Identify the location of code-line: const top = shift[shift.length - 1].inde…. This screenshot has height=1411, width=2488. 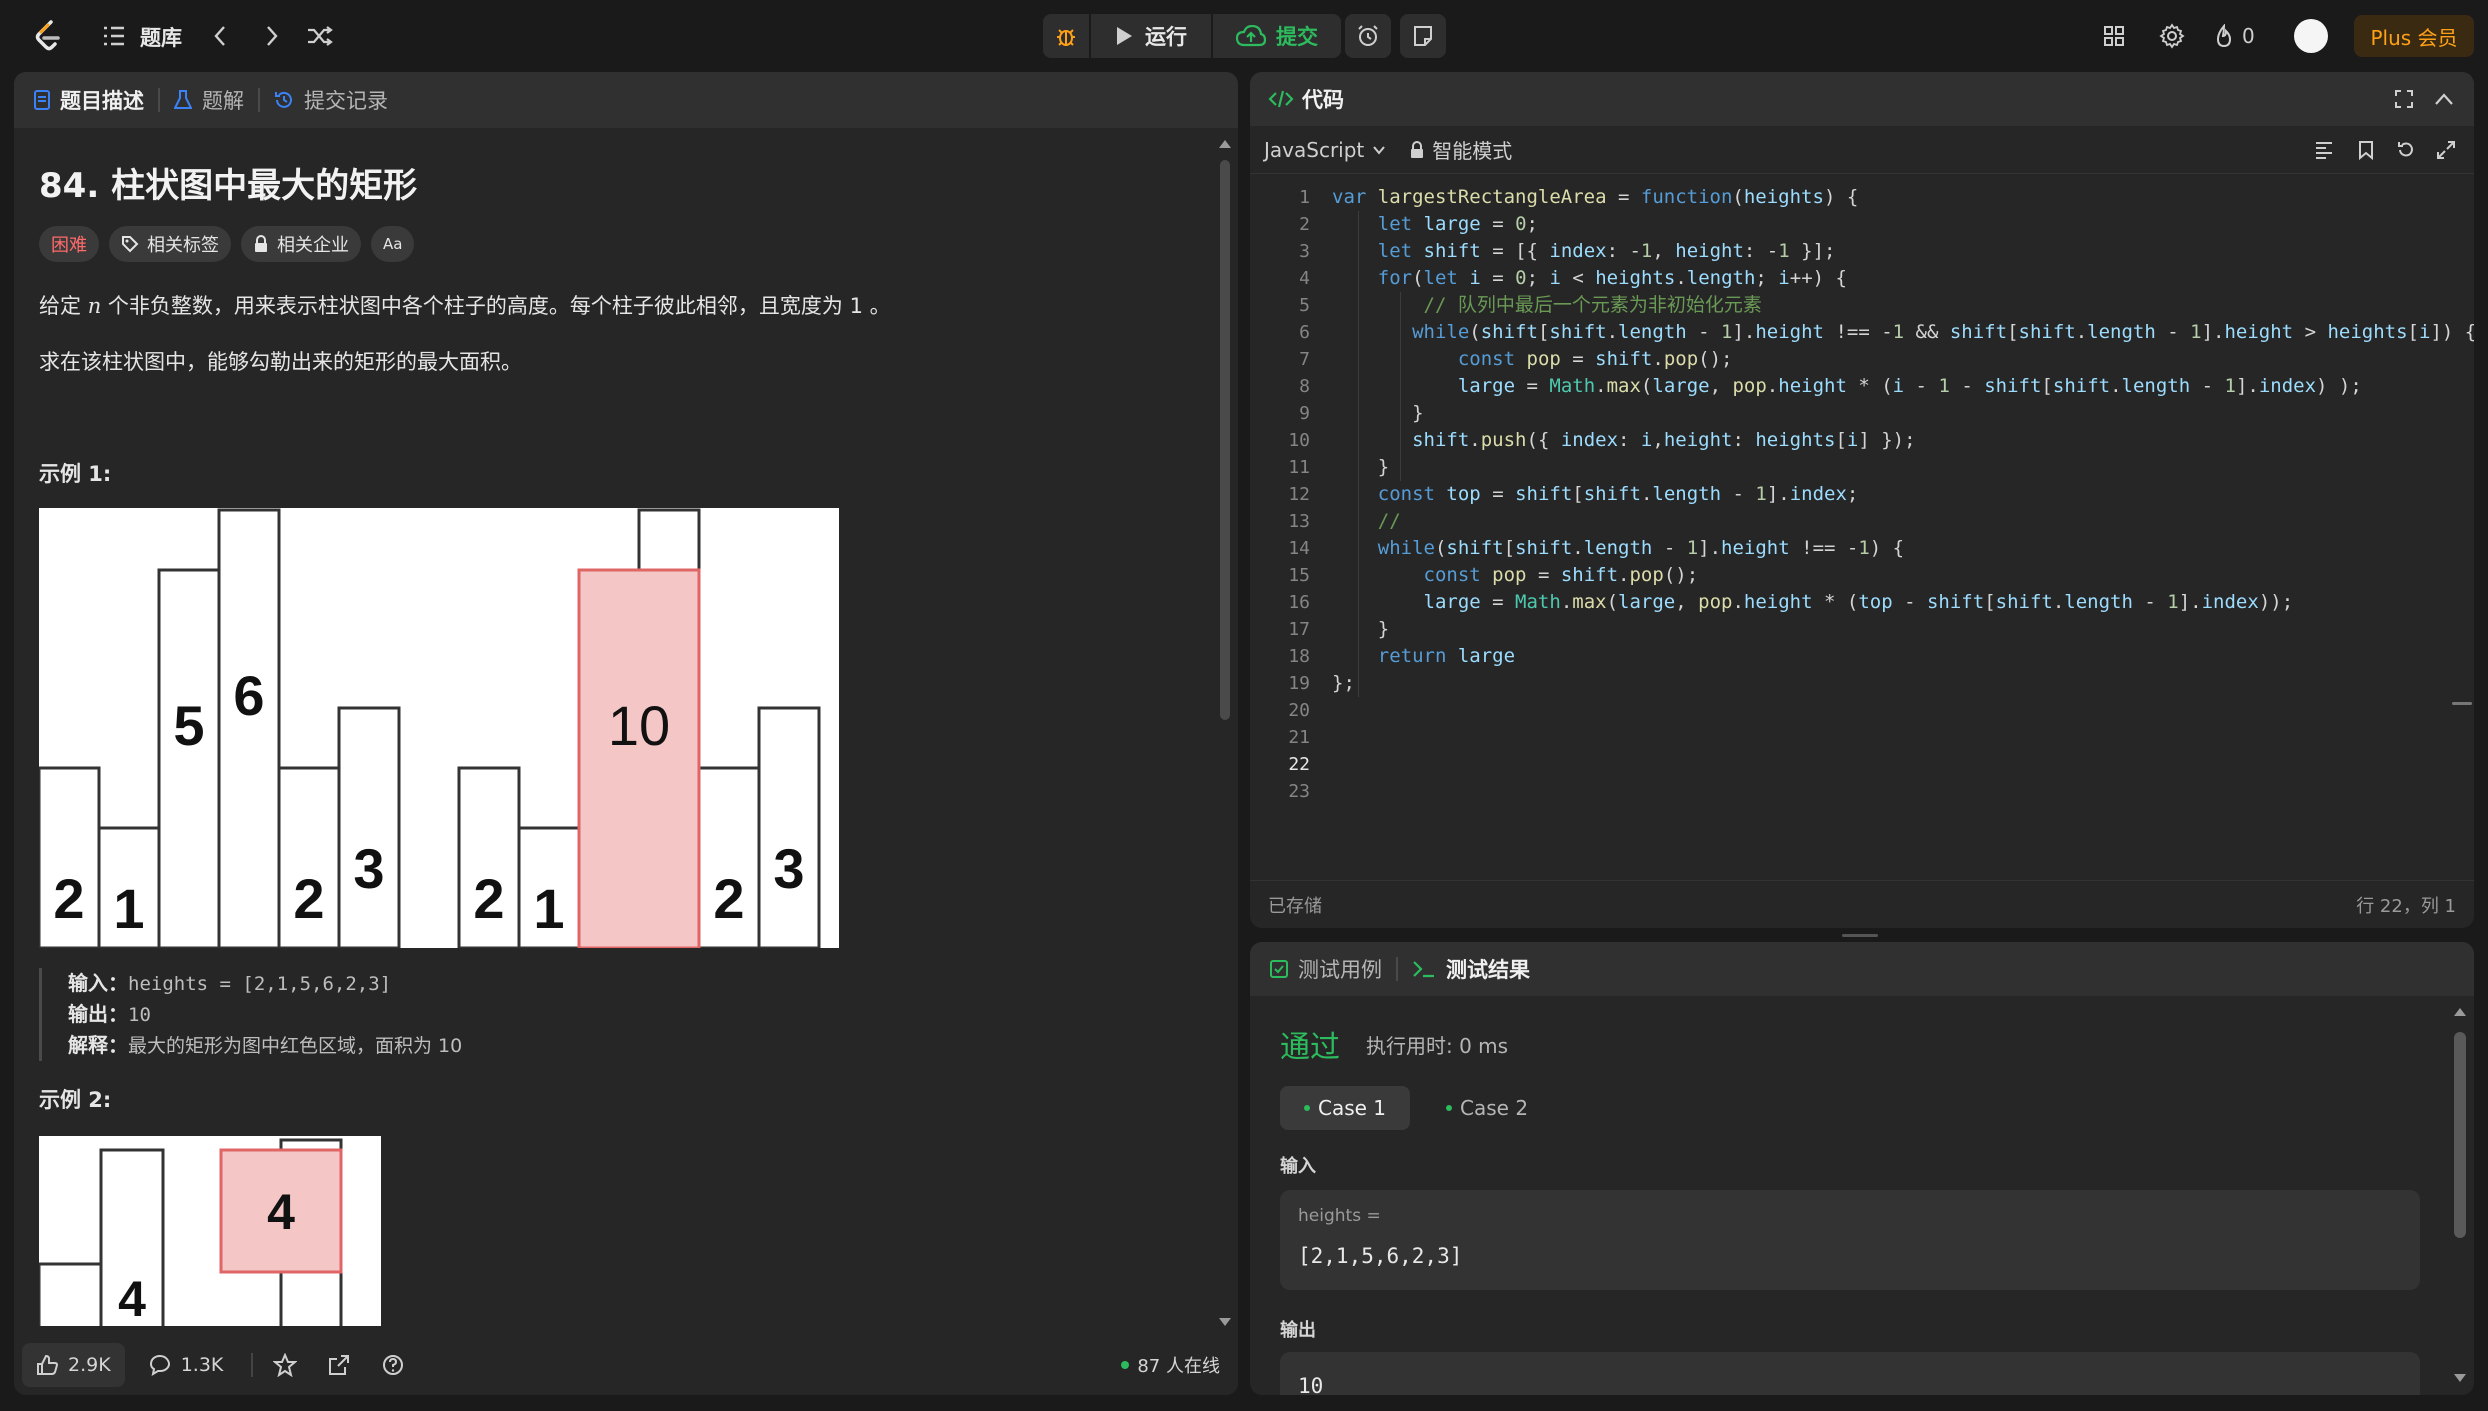
(1595, 494).